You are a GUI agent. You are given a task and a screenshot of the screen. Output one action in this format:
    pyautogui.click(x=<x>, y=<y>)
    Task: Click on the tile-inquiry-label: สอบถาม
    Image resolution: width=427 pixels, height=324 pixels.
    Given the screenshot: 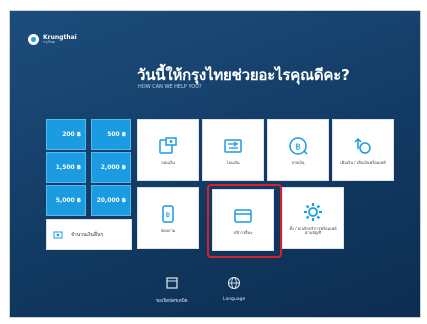 What is the action you would take?
    pyautogui.click(x=168, y=230)
    